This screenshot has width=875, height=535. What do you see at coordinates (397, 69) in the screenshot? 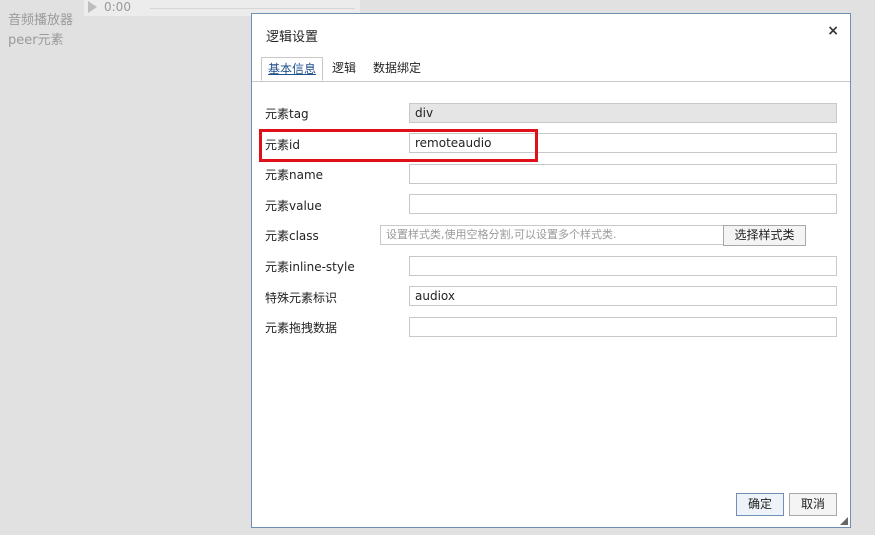
I see `tab-data-binding: 数据绑定` at bounding box center [397, 69].